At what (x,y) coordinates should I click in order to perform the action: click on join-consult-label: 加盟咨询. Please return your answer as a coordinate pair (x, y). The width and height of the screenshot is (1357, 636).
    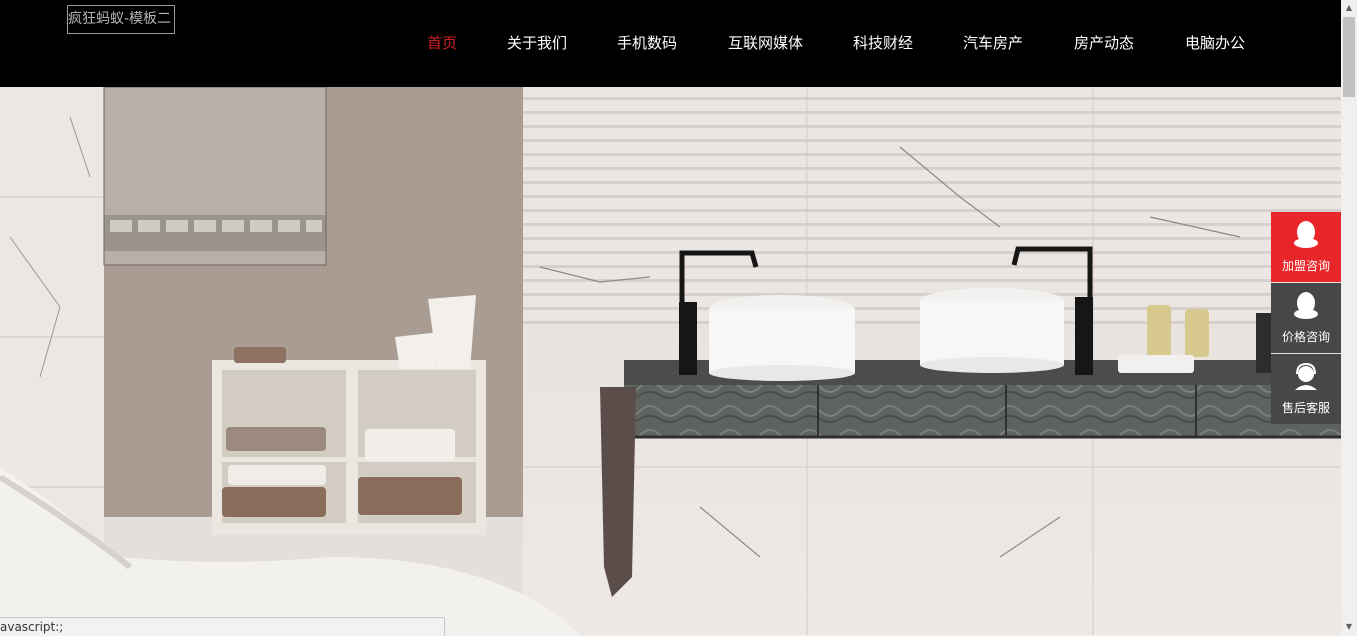
    Looking at the image, I should click on (1305, 266).